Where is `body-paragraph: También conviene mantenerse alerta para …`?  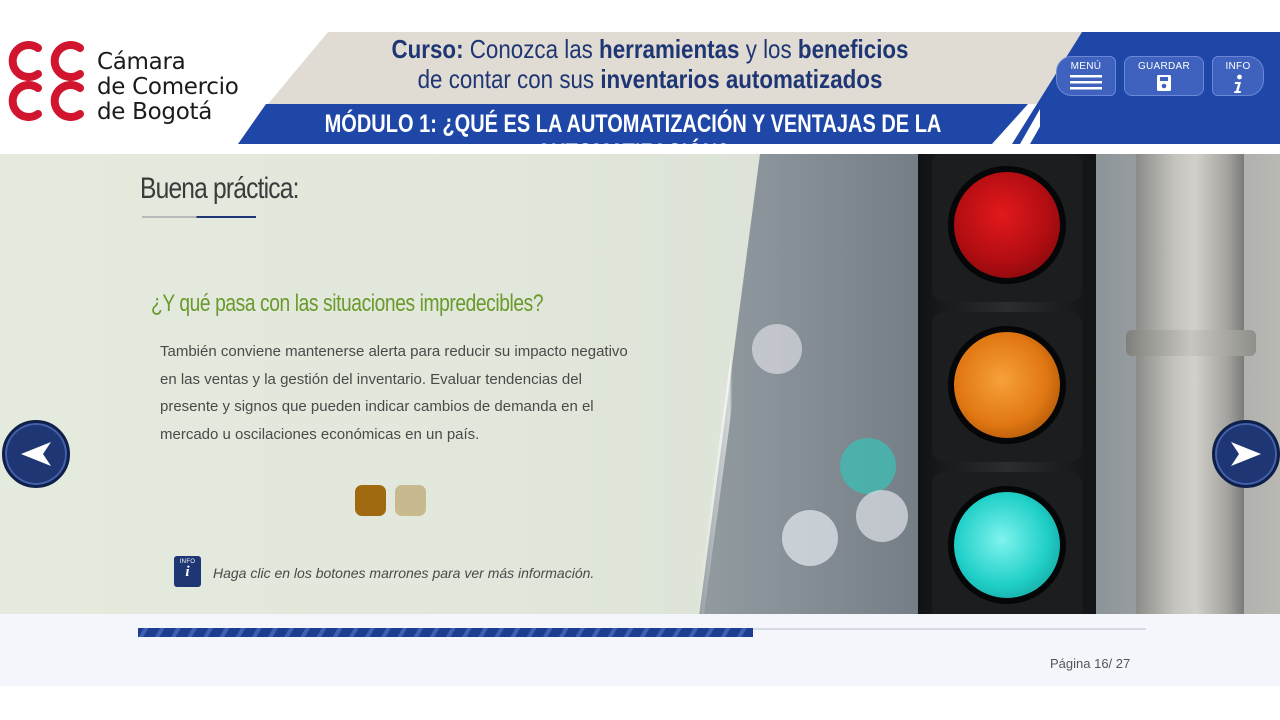 body-paragraph: También conviene mantenerse alerta para … is located at coordinates (394, 393).